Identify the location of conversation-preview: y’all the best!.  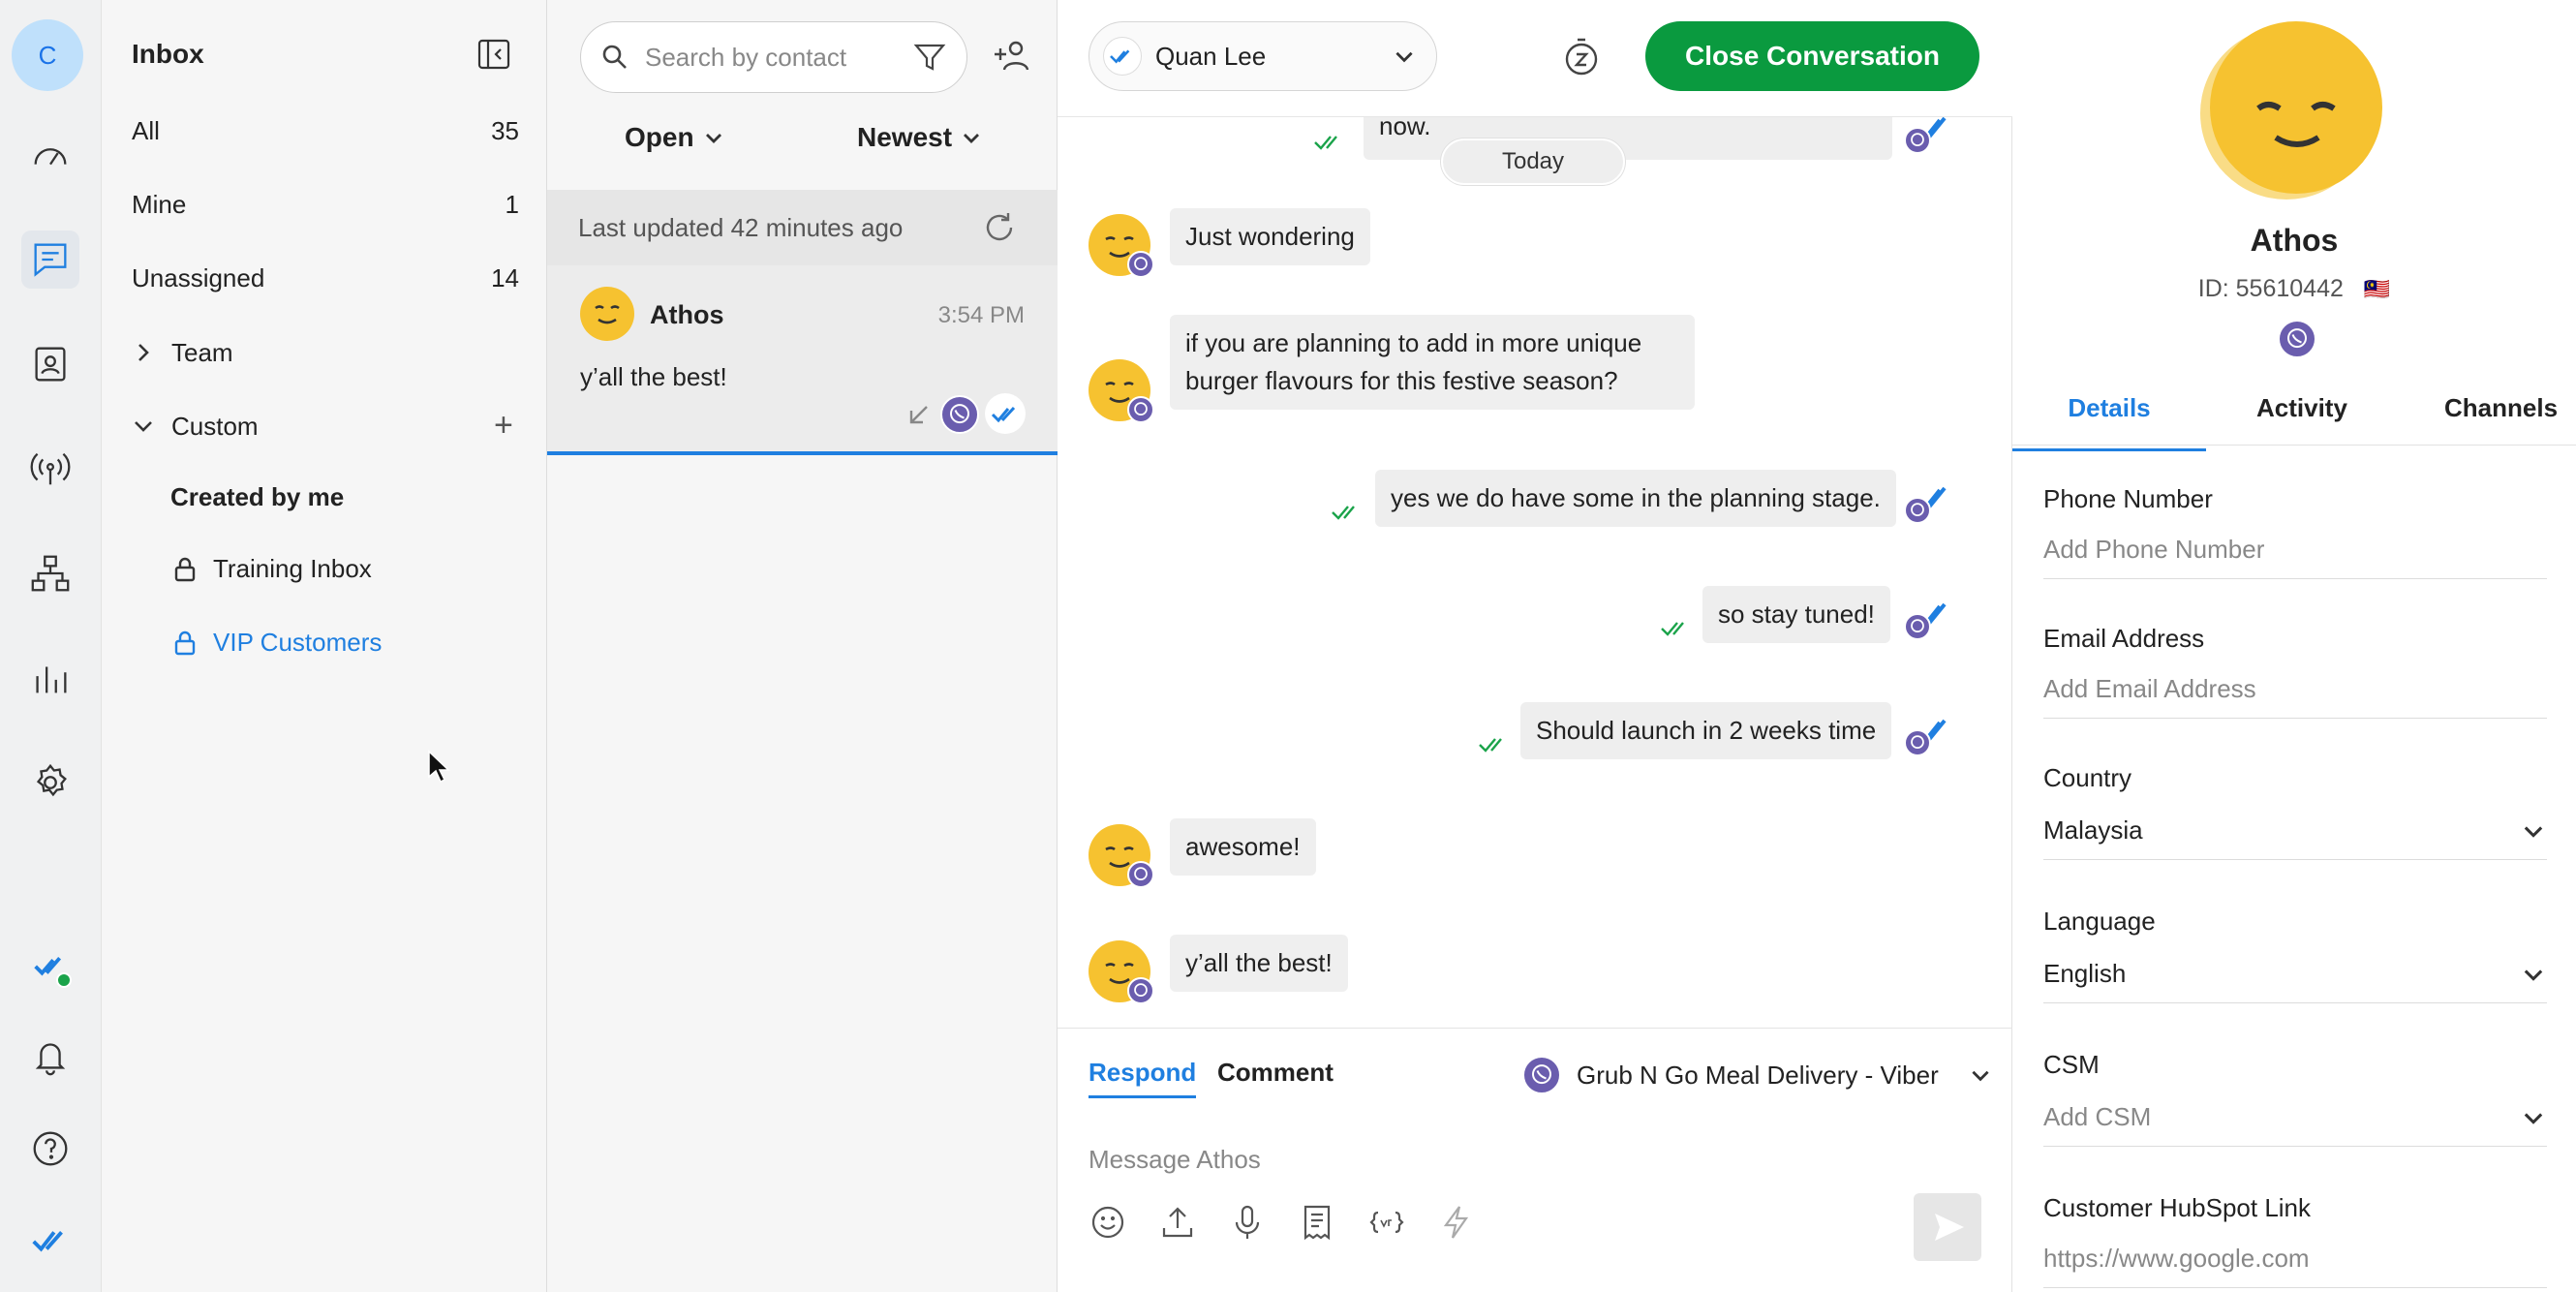
(653, 376).